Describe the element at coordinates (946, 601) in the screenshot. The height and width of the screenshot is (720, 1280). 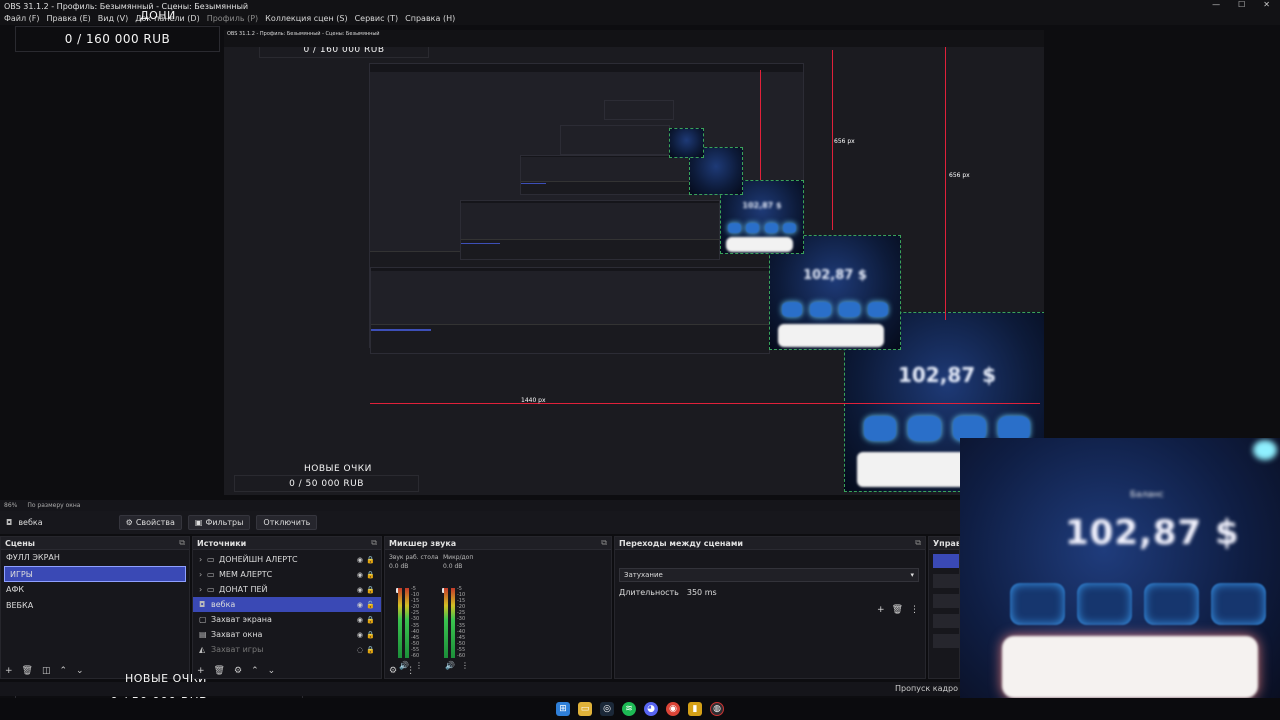
I see `virtual-camera-button` at that location.